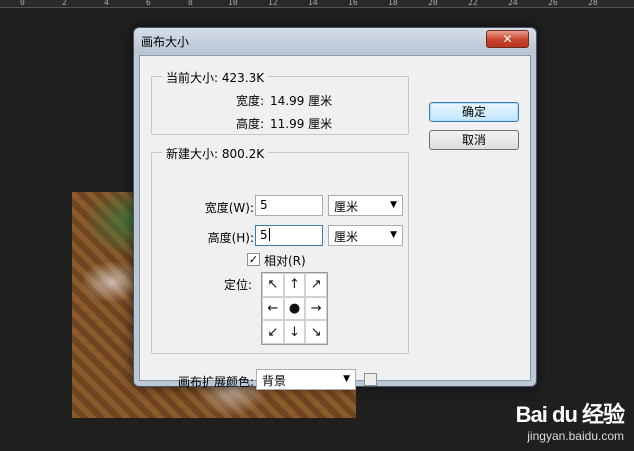  Describe the element at coordinates (316, 332) in the screenshot. I see `anchor-bottom-right-icon: ↘` at that location.